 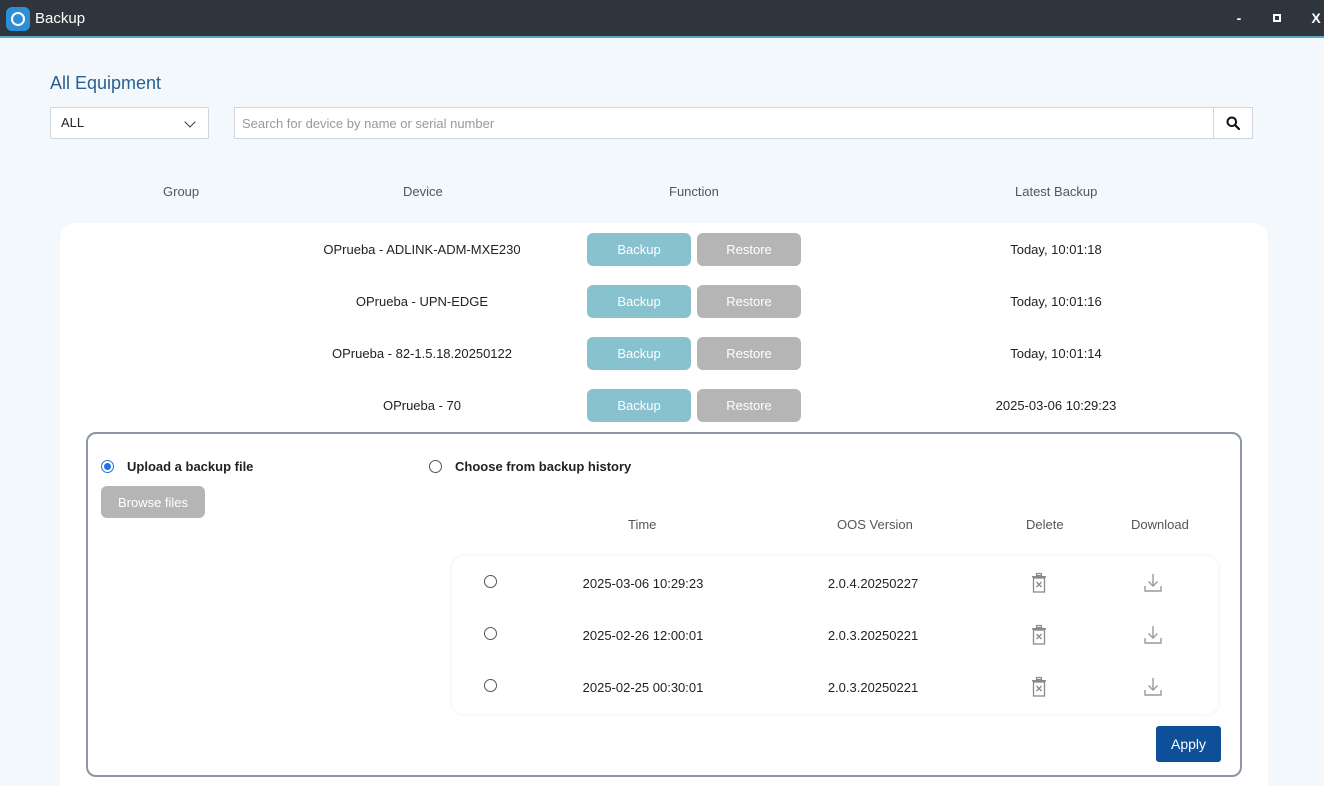 What do you see at coordinates (190, 122) in the screenshot?
I see `chevron-down-icon` at bounding box center [190, 122].